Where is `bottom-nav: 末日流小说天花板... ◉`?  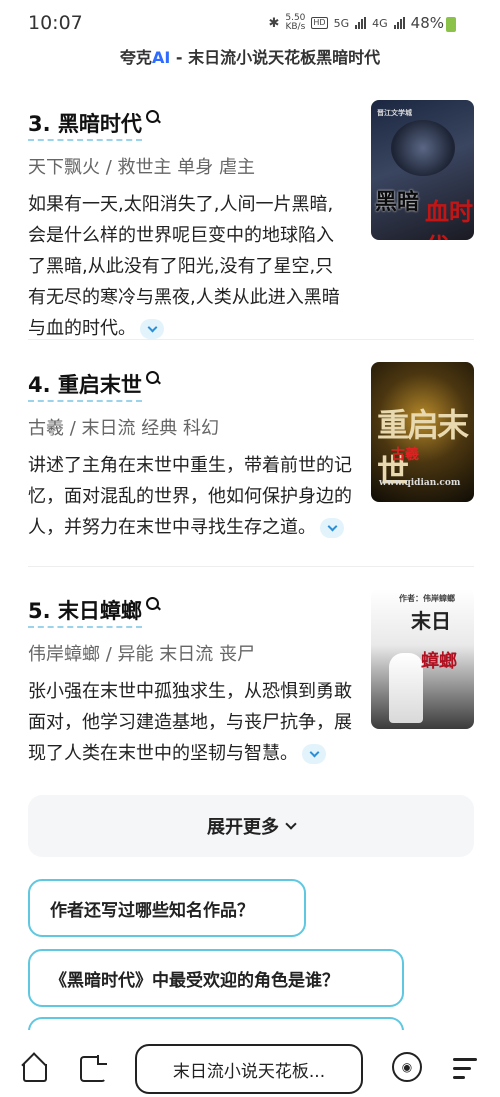 bottom-nav: 末日流小说天花板... ◉ is located at coordinates (250, 1063).